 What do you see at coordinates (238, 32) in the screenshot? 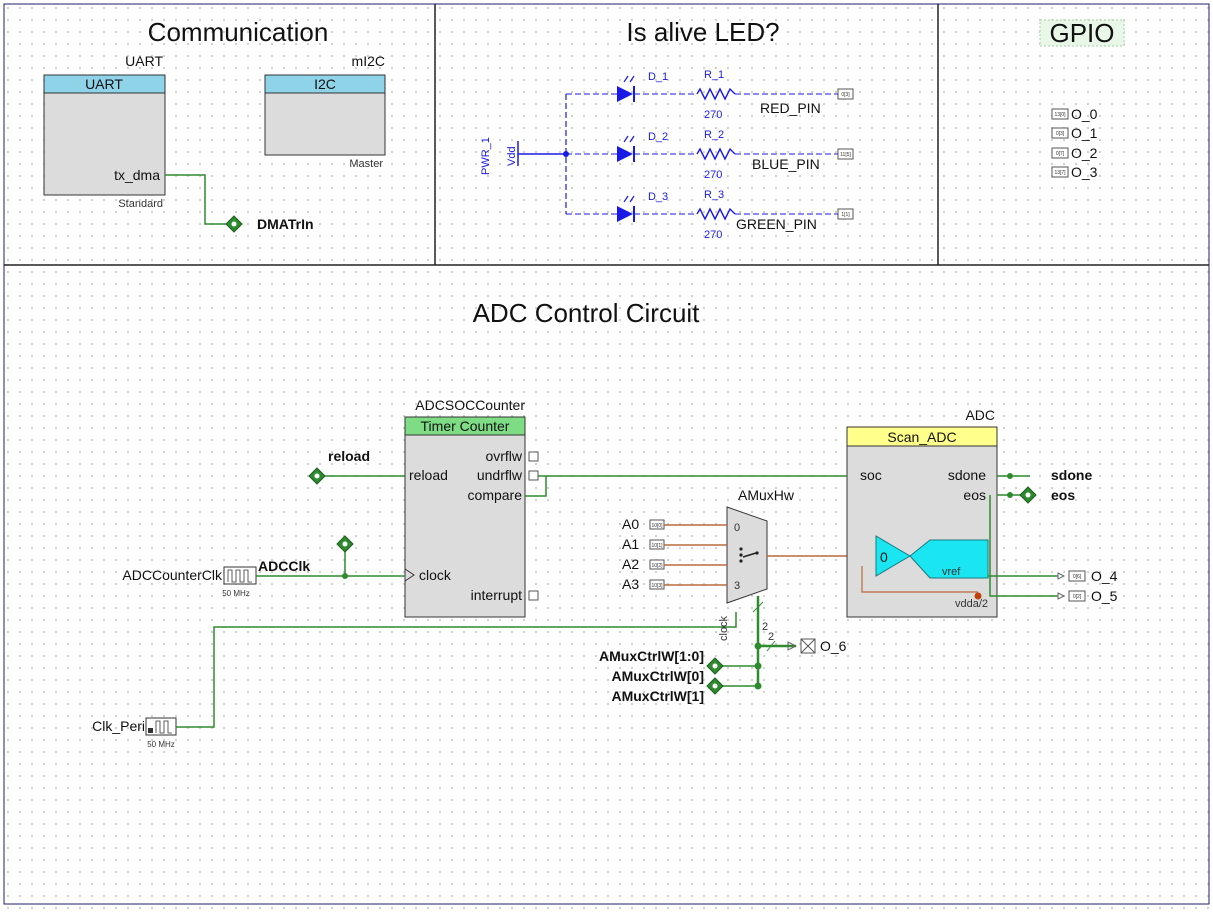
I see `communication-title: Communication` at bounding box center [238, 32].